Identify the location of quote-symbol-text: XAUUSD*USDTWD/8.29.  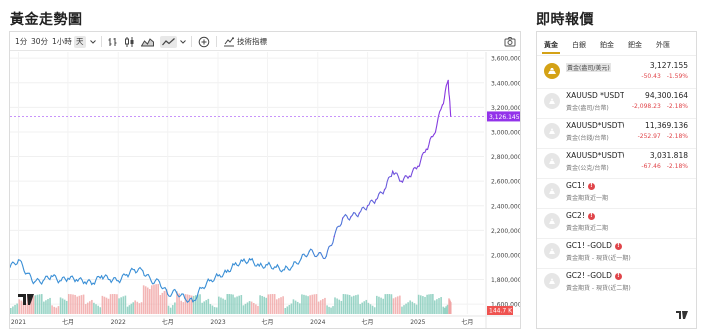
(595, 125).